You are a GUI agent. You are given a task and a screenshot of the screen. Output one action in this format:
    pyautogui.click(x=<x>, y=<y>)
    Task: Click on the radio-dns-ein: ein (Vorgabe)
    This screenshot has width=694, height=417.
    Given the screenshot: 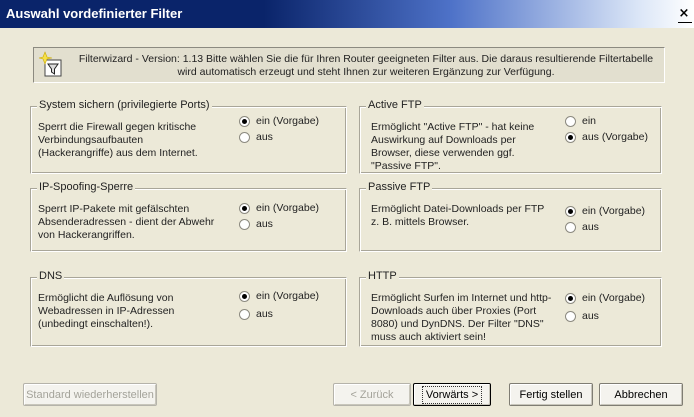 What is the action you would take?
    pyautogui.click(x=279, y=296)
    